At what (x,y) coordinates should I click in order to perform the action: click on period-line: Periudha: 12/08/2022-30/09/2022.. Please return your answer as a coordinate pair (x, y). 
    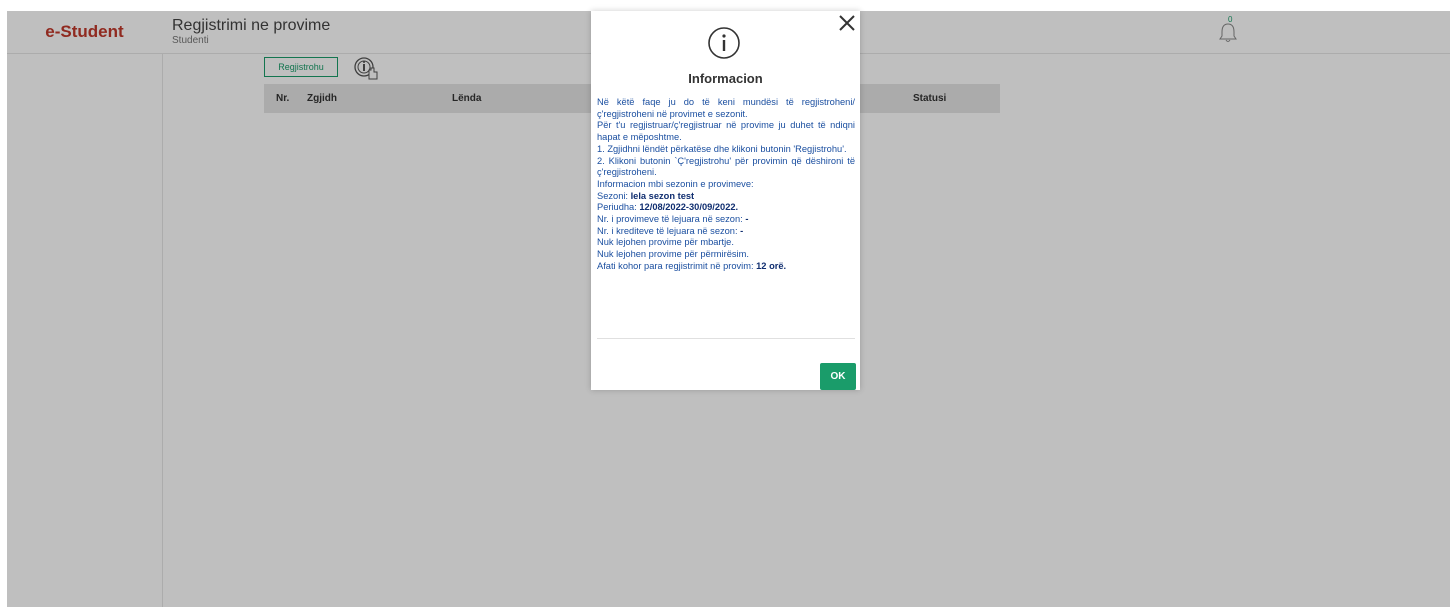
    Looking at the image, I should click on (726, 208).